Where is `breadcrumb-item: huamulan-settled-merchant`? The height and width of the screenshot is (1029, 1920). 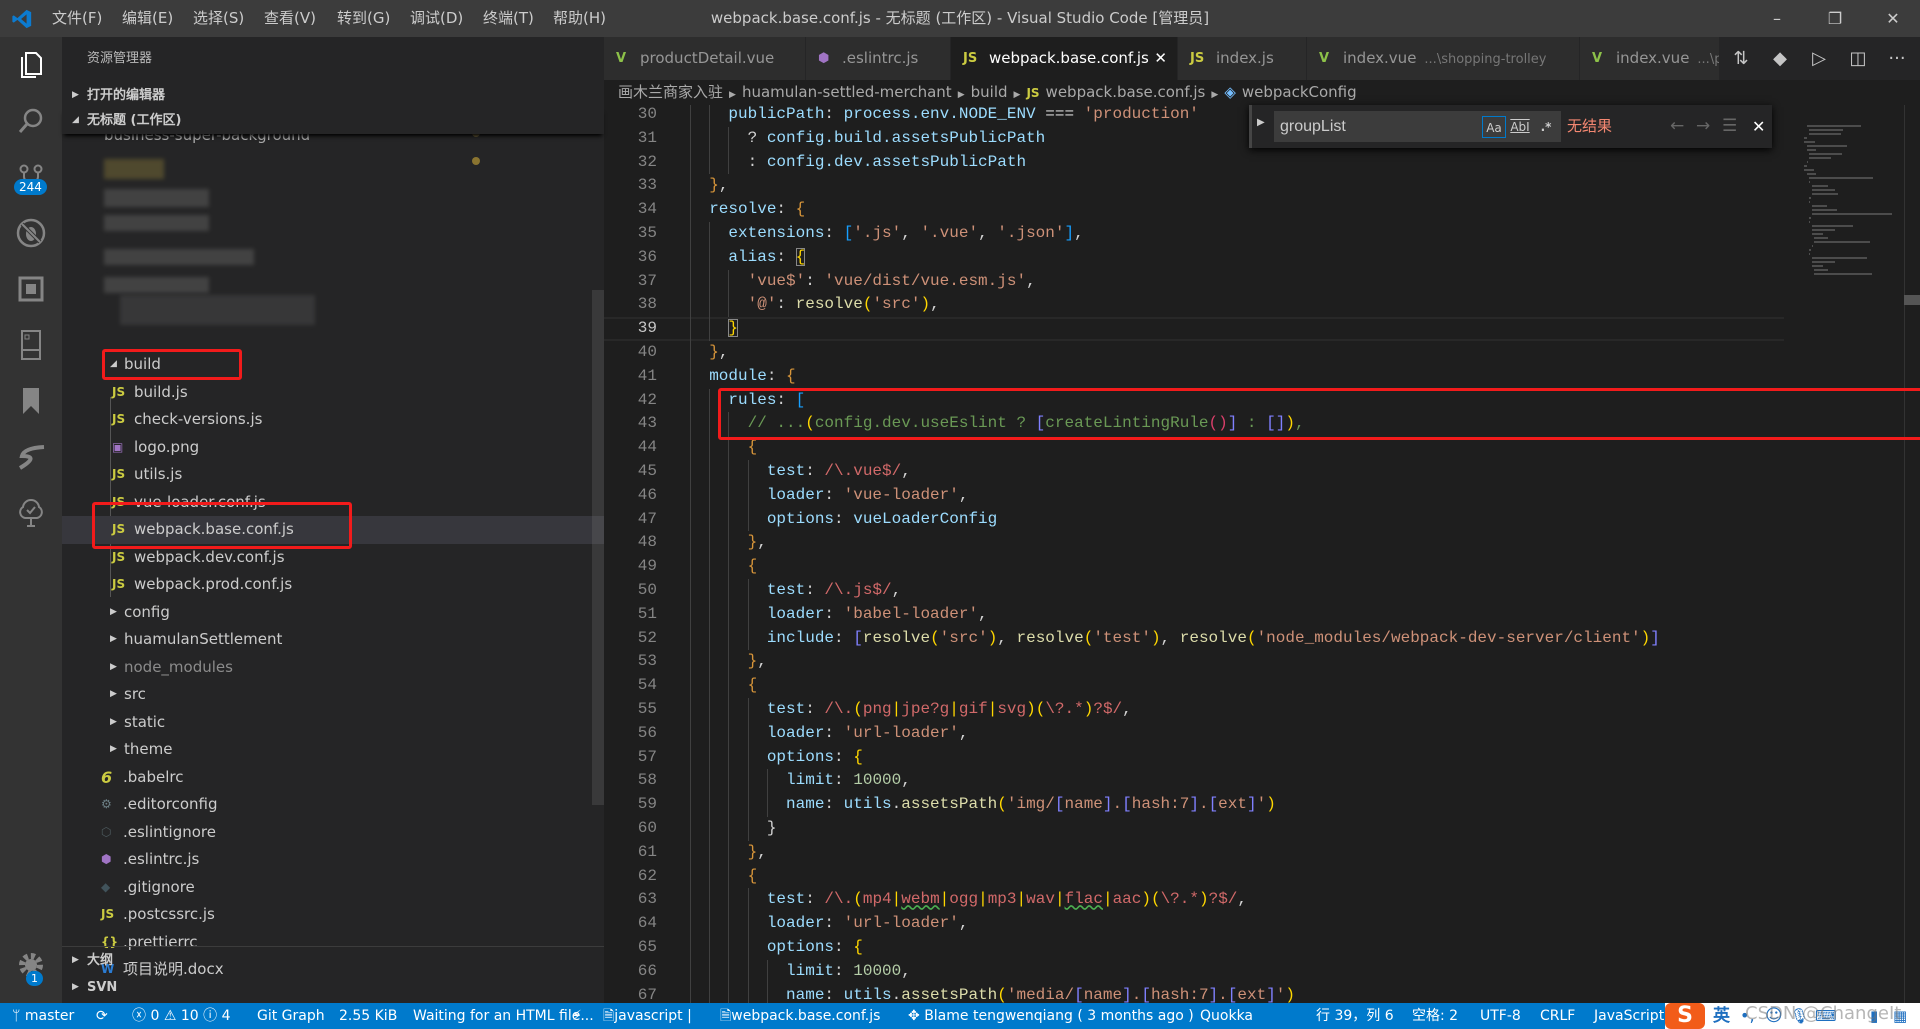 breadcrumb-item: huamulan-settled-merchant is located at coordinates (847, 92).